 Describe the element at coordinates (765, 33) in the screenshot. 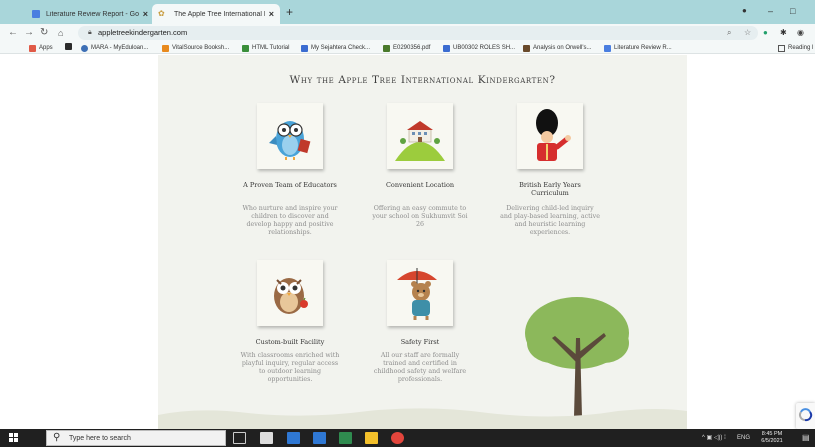

I see `extension-grammarly-icon: ●` at that location.